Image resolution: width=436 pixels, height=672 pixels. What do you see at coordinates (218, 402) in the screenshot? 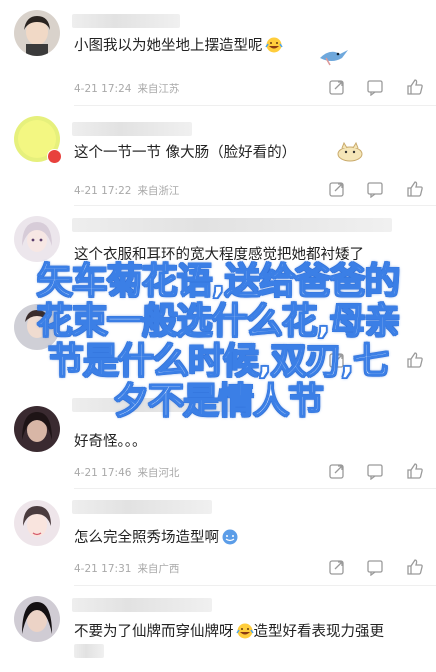
I see `overlay-line: 夕不是情人节` at bounding box center [218, 402].